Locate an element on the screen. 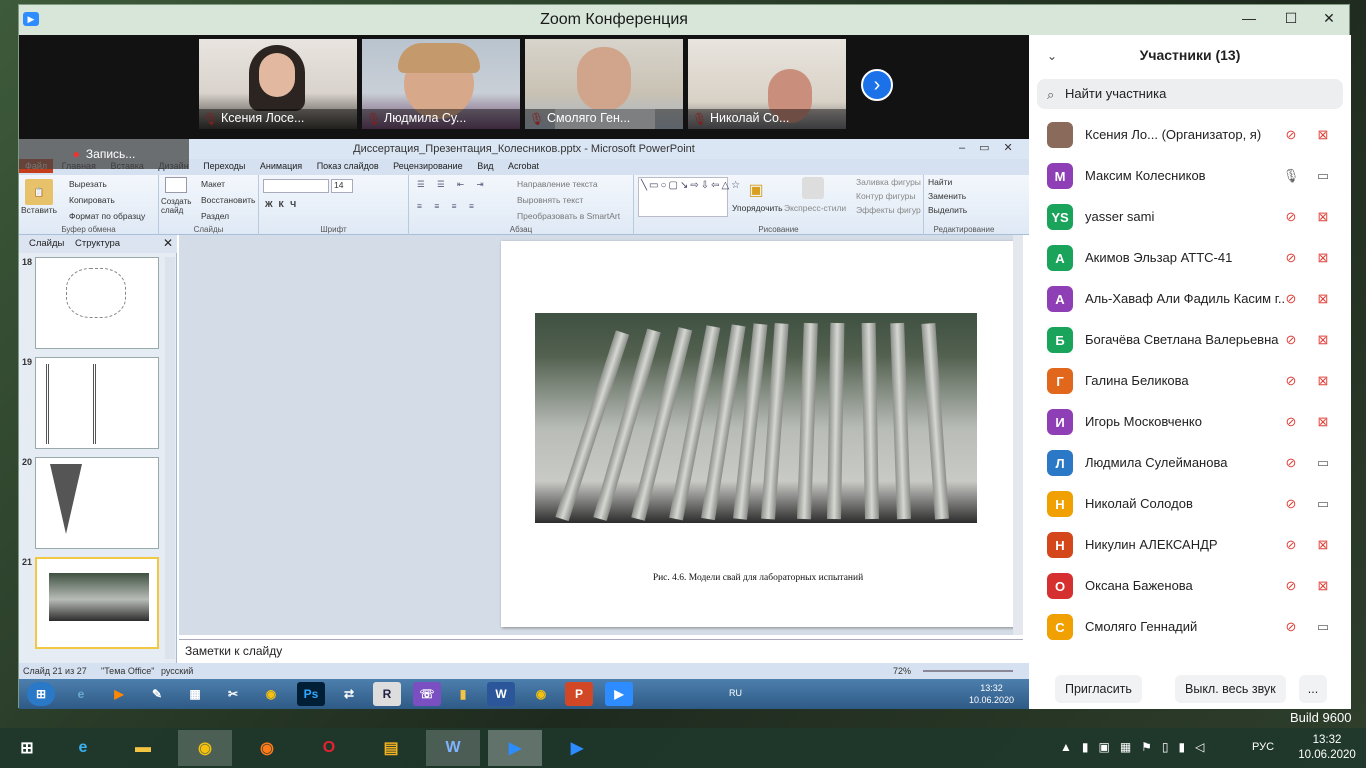  media-icon: ▶ is located at coordinates (119, 694).